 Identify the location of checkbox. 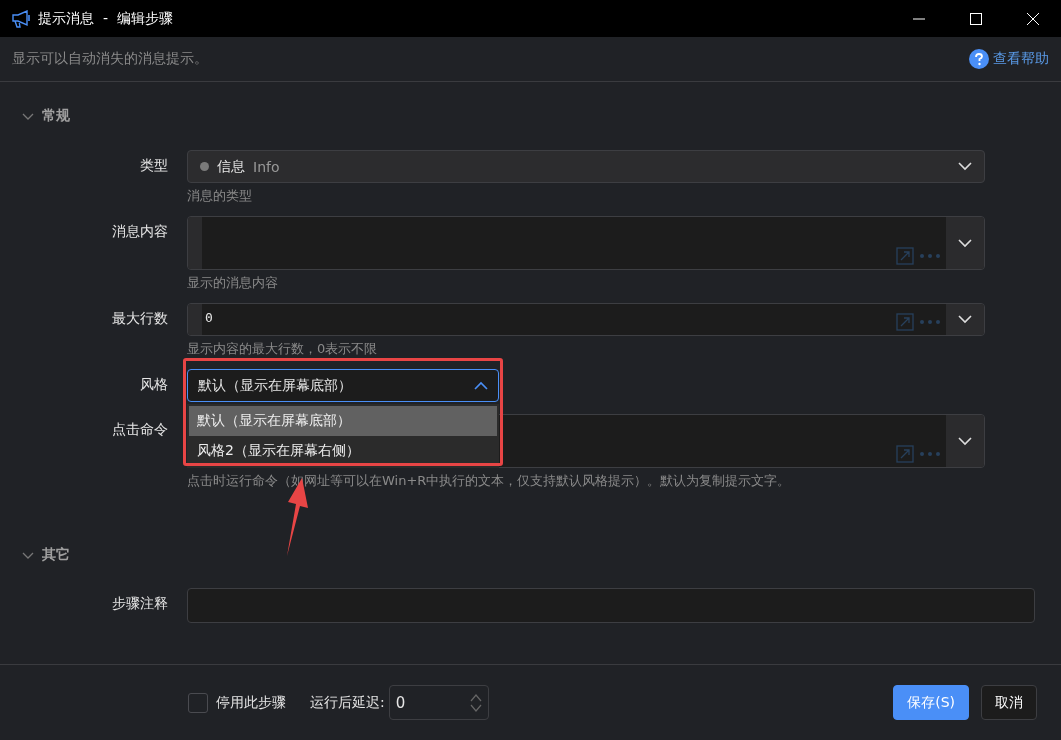
(198, 702).